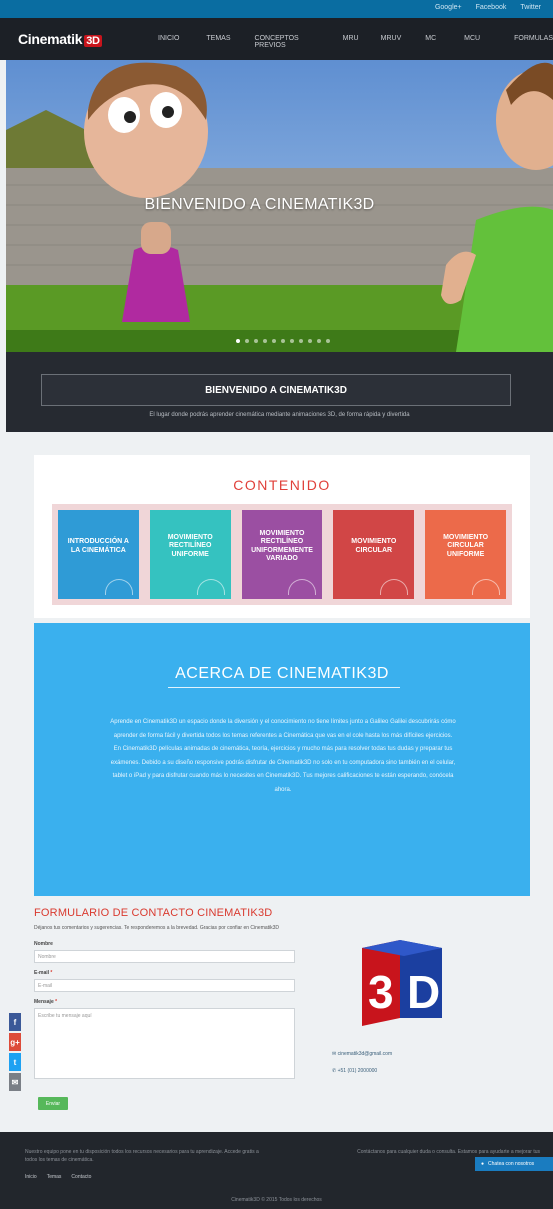 This screenshot has width=553, height=1209. I want to click on message-textarea: Escribe tu mensaje aquí, so click(164, 1043).